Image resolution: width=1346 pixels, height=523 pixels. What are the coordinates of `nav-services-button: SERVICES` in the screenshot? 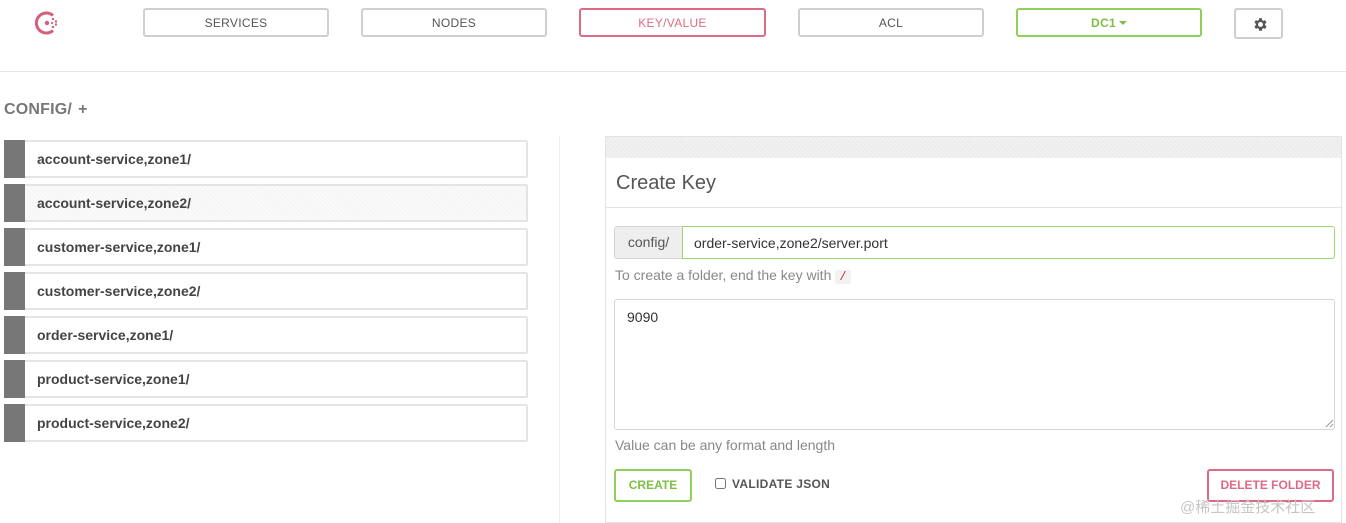 It's located at (236, 22).